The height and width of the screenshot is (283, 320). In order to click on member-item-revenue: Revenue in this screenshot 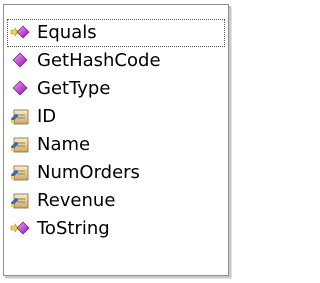, I will do `click(116, 201)`.